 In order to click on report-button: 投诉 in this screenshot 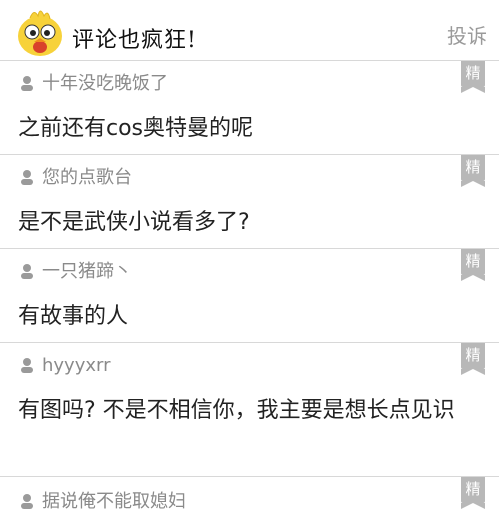, I will do `click(467, 34)`.